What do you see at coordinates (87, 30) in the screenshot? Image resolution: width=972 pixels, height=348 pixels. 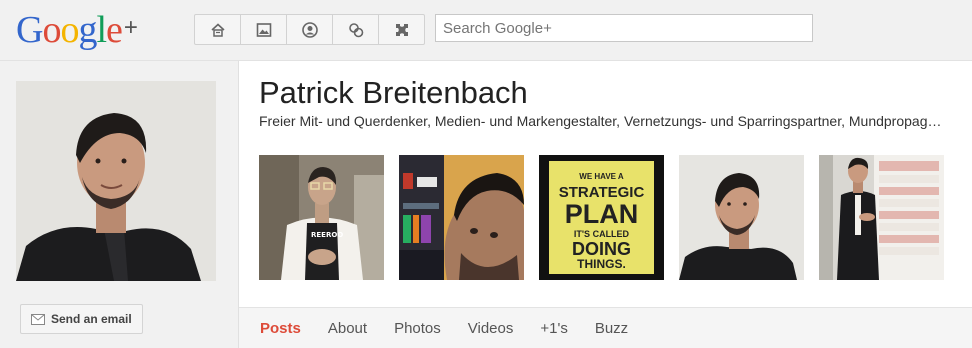 I see `logo-letter-g2: g` at bounding box center [87, 30].